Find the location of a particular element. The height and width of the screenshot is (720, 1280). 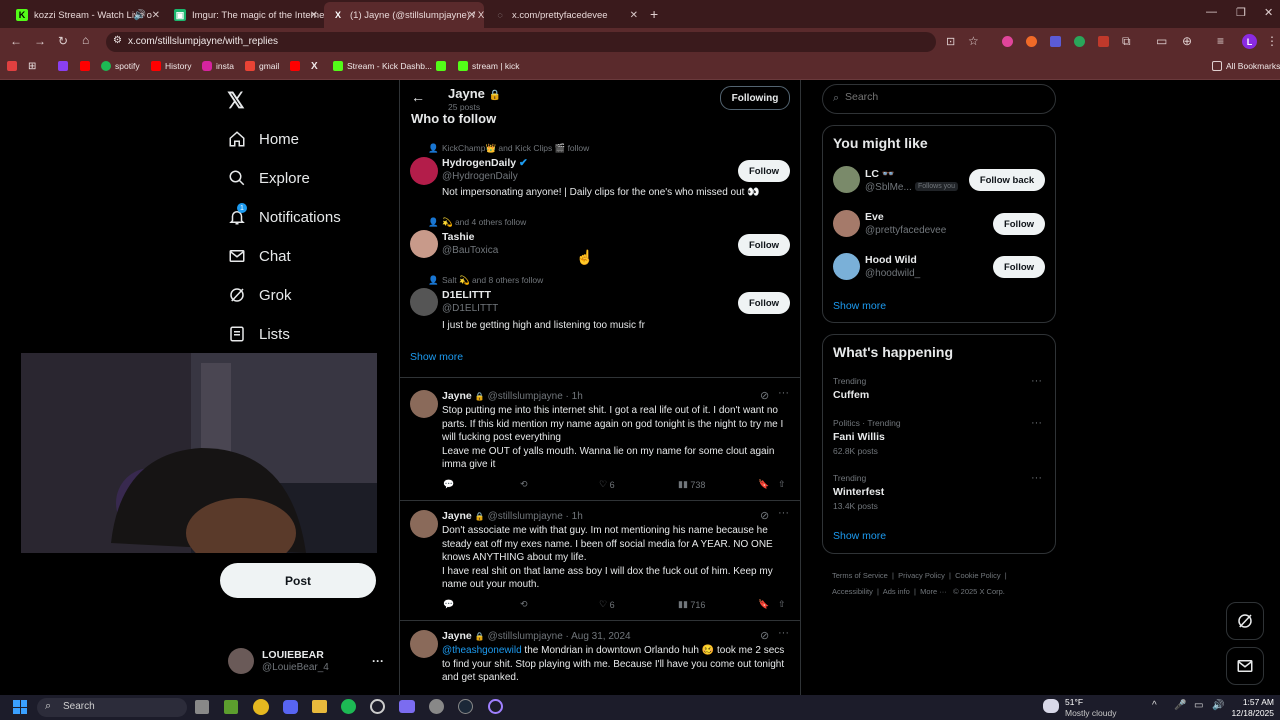

bookmark-icon: 🔖 is located at coordinates (763, 484).